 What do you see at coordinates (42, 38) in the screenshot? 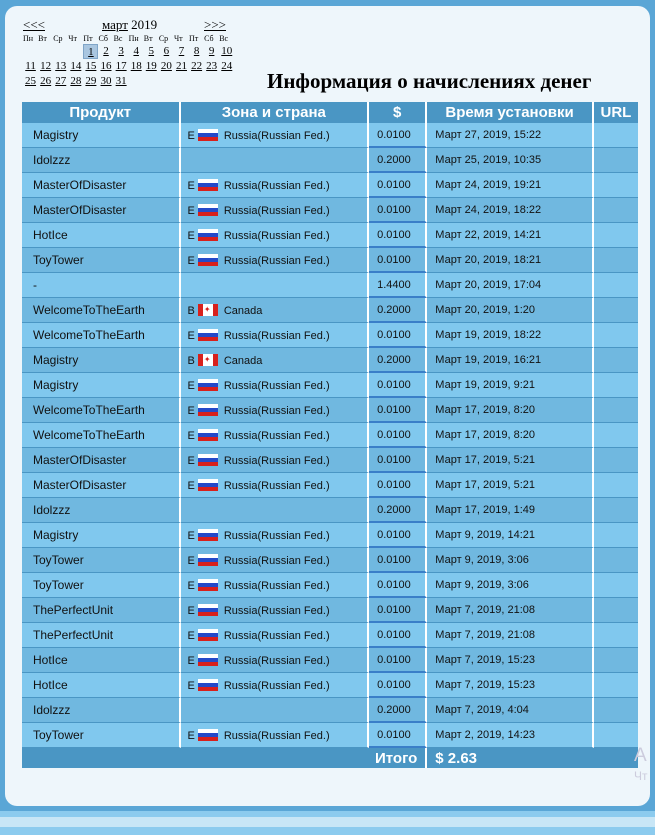
I see `weekday-label: Вт` at bounding box center [42, 38].